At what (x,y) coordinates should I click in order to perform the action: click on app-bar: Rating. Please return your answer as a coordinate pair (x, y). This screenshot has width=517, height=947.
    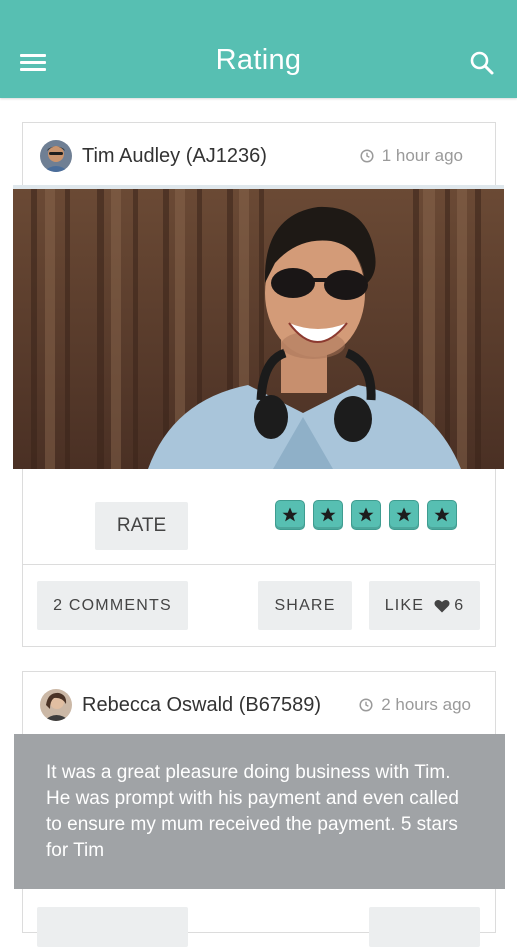
    Looking at the image, I should click on (258, 49).